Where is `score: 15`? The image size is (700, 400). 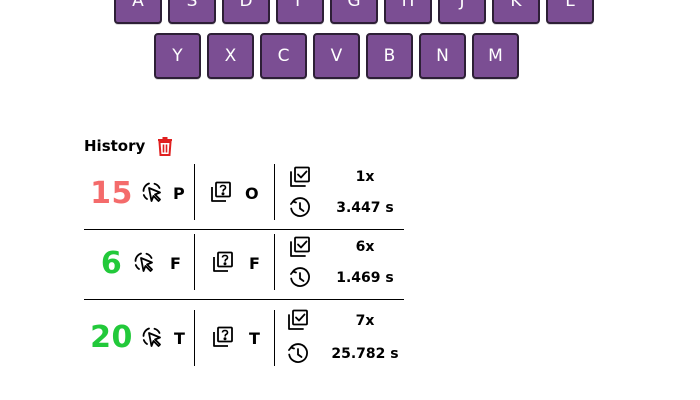
score: 15 is located at coordinates (111, 193).